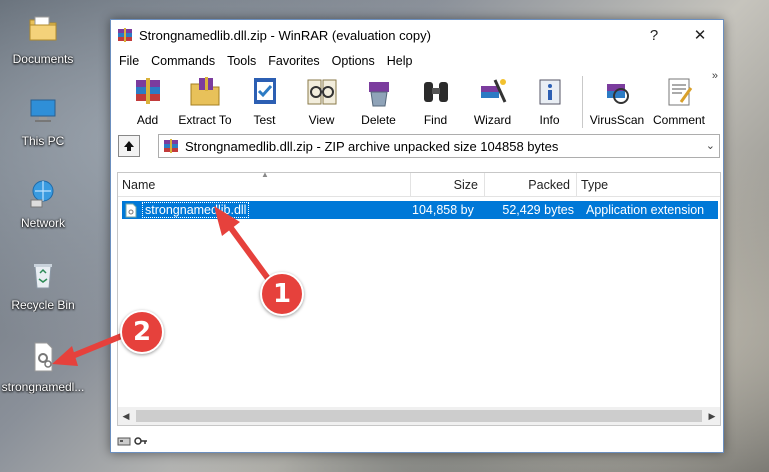 This screenshot has width=769, height=472. What do you see at coordinates (142, 332) in the screenshot?
I see `step-badge-2: 2` at bounding box center [142, 332].